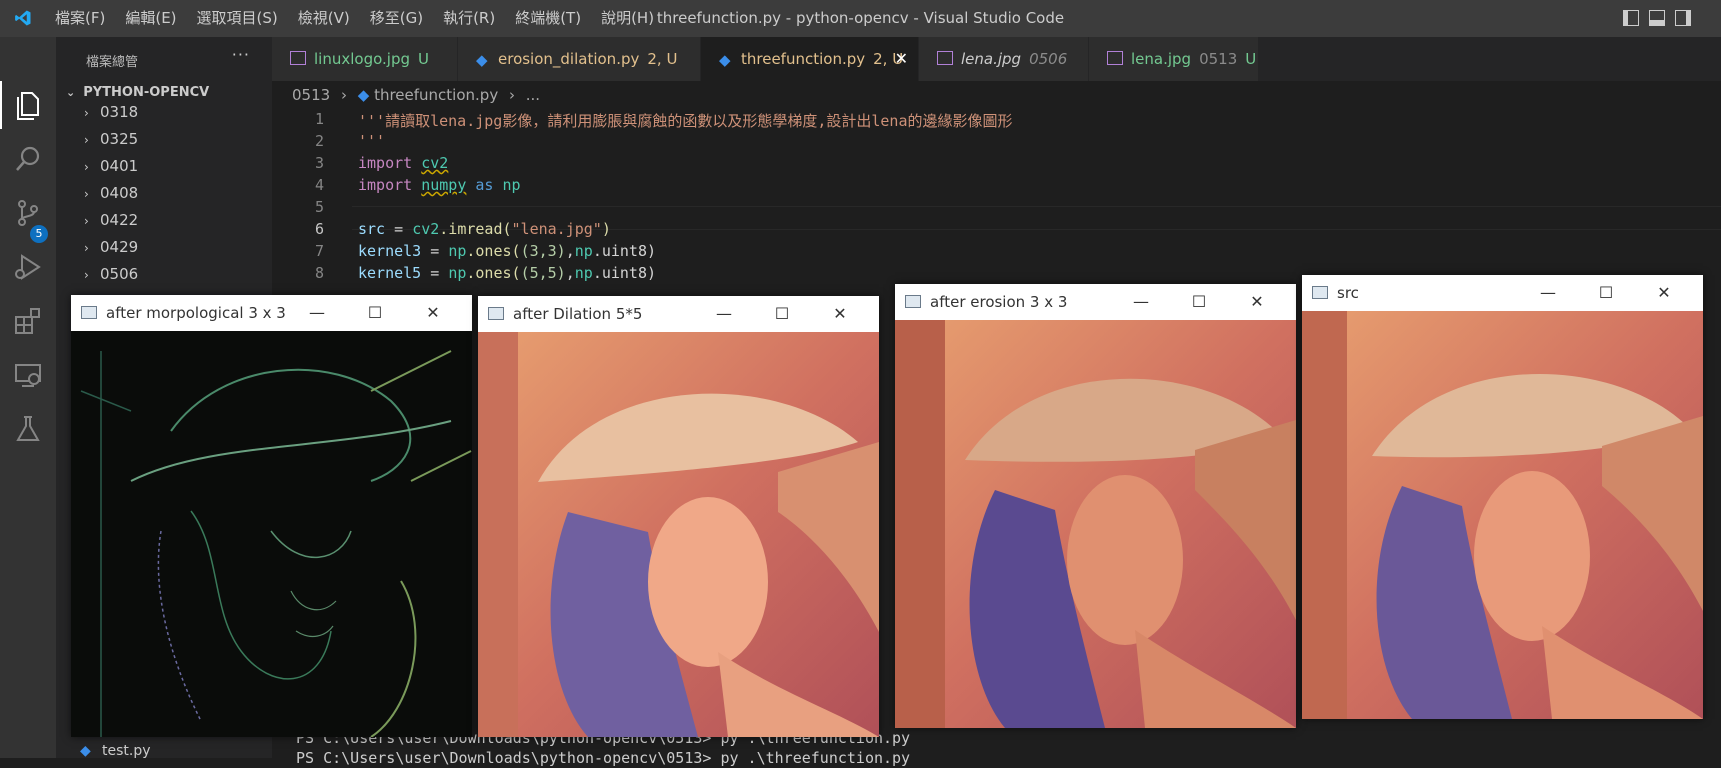  Describe the element at coordinates (1095, 524) in the screenshot. I see `eroded-image` at that location.